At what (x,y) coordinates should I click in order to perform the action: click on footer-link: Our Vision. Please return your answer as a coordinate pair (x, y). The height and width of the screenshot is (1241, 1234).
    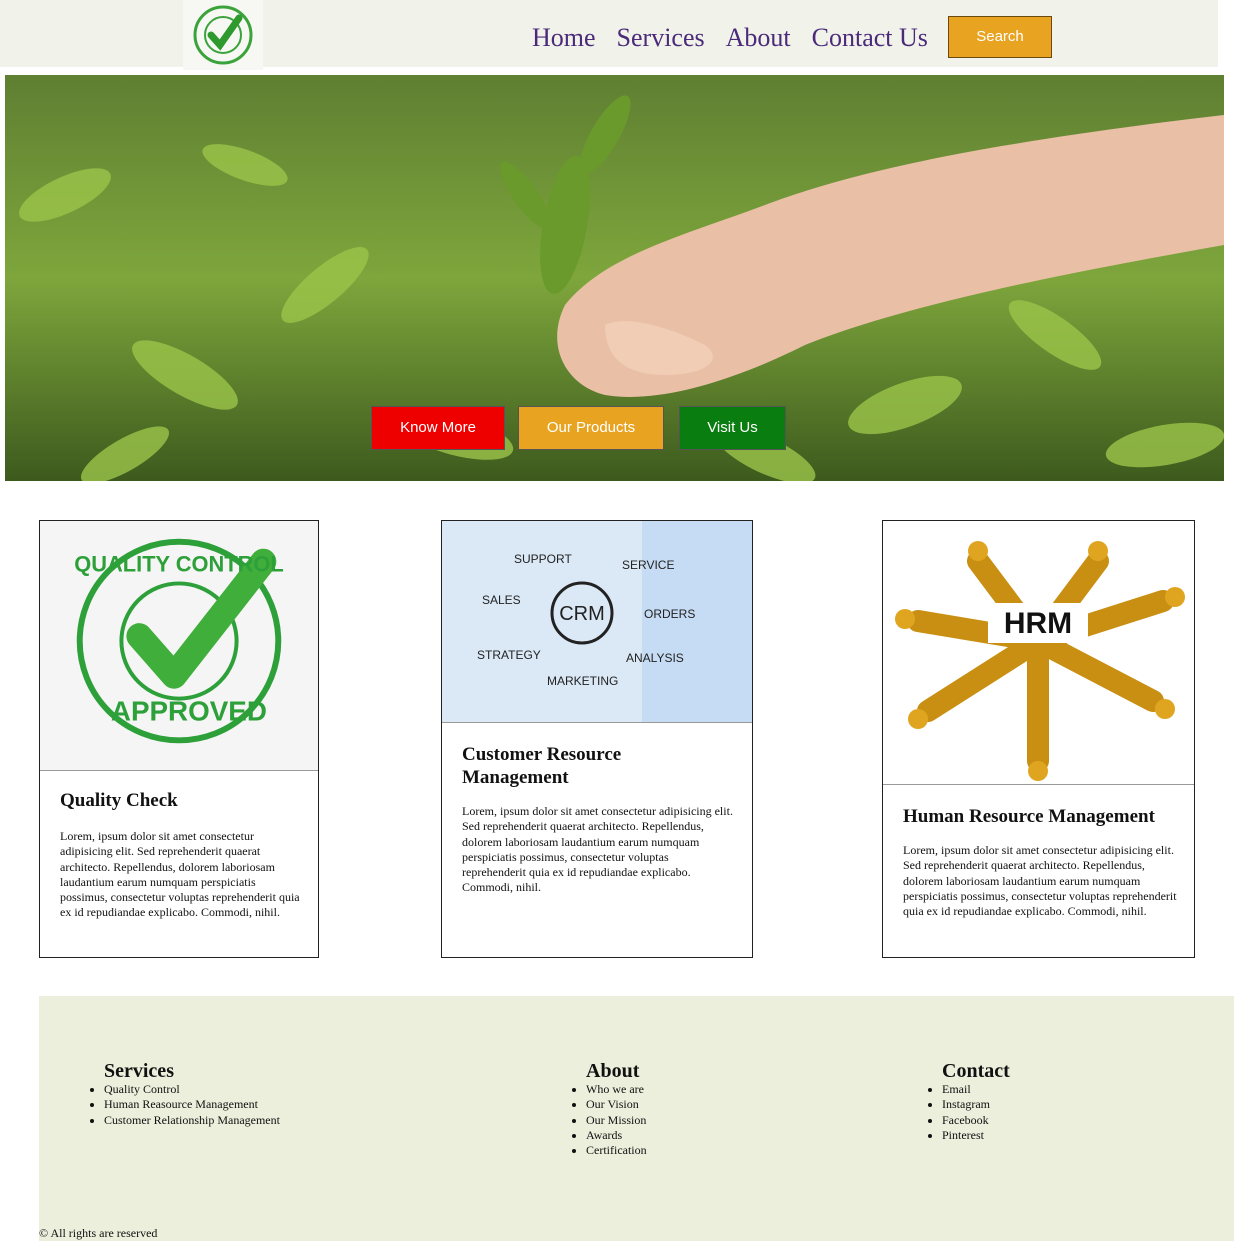
    Looking at the image, I should click on (616, 1104).